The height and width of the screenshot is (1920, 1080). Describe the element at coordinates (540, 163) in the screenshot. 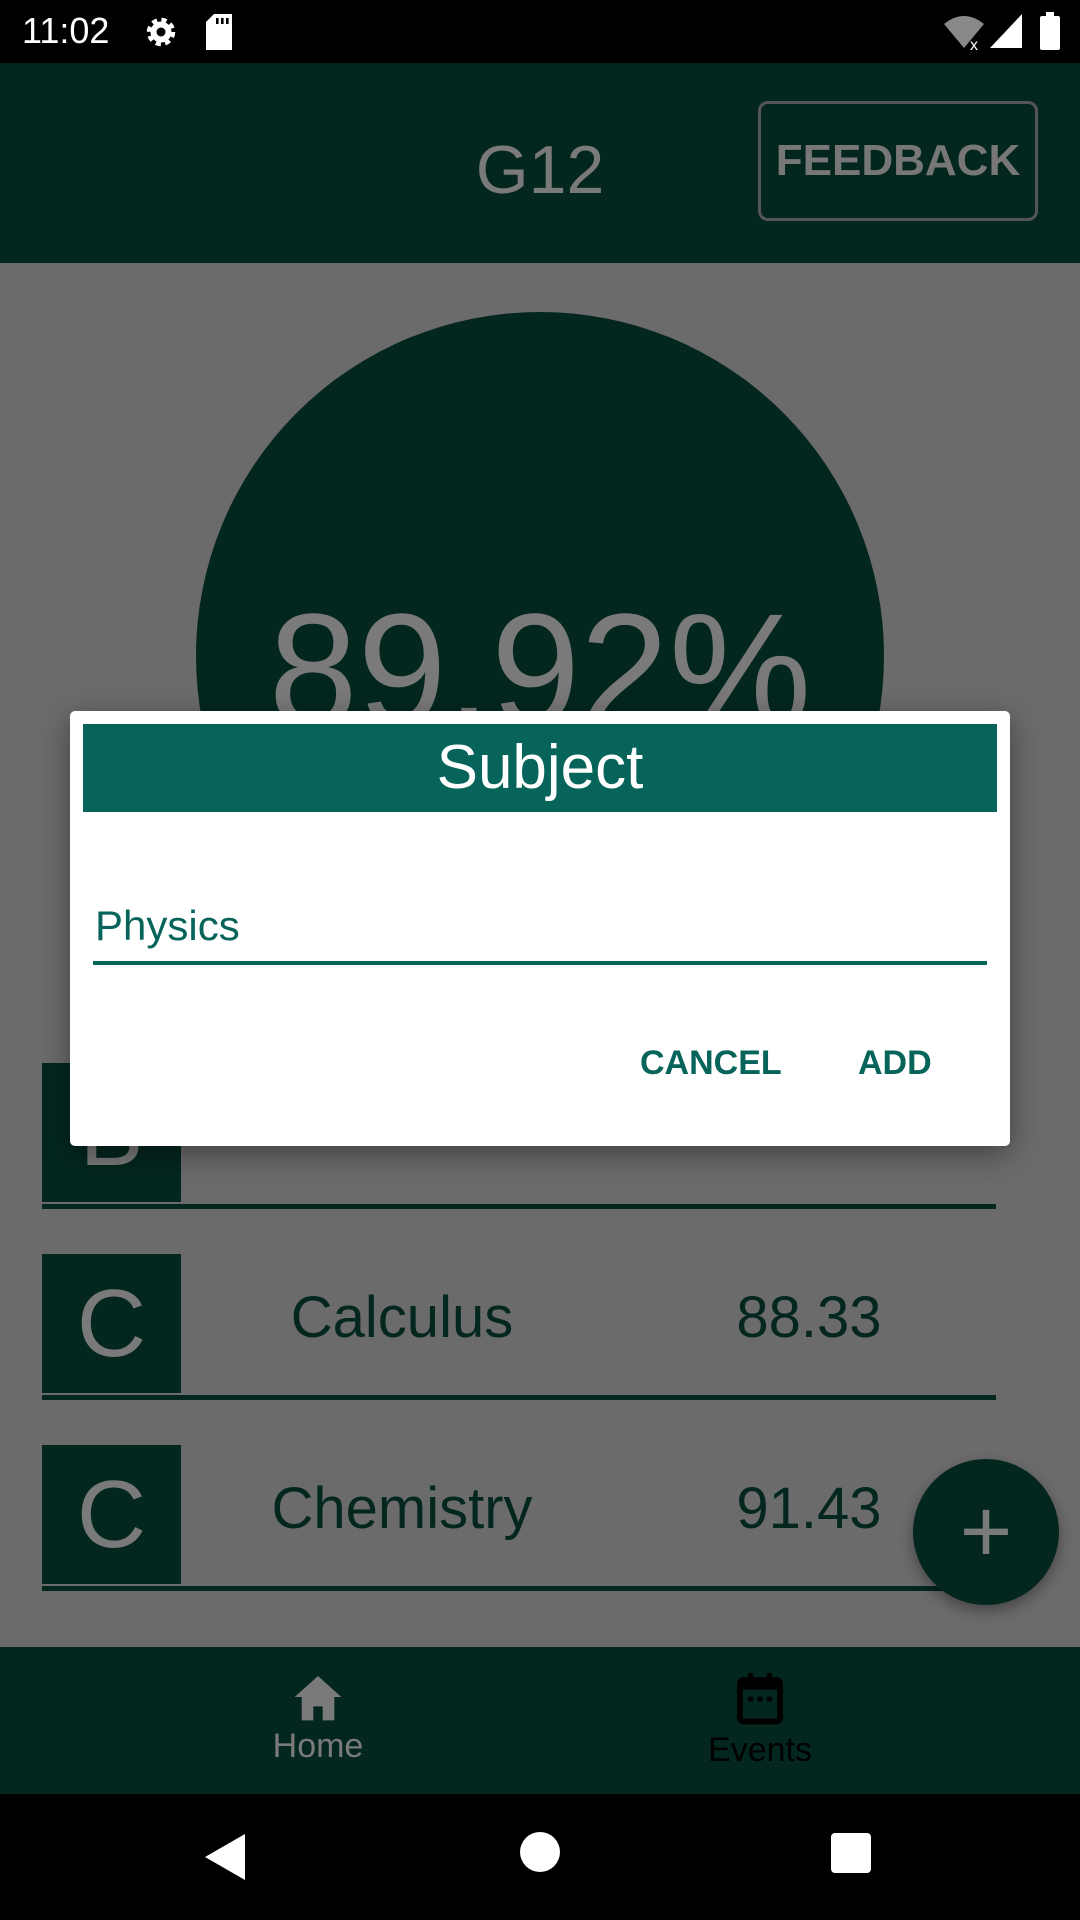

I see `app-bar: G12 FEEDBACK` at that location.